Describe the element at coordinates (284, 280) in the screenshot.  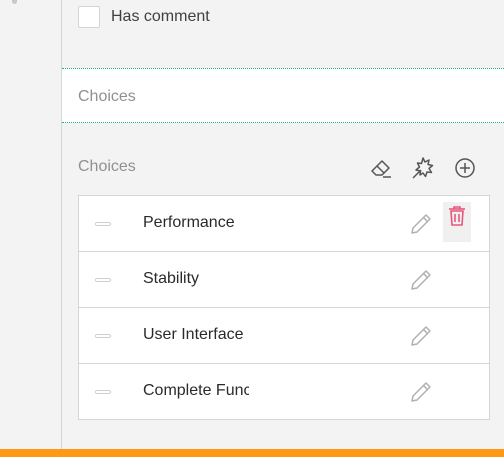
I see `choice-item: Stability` at that location.